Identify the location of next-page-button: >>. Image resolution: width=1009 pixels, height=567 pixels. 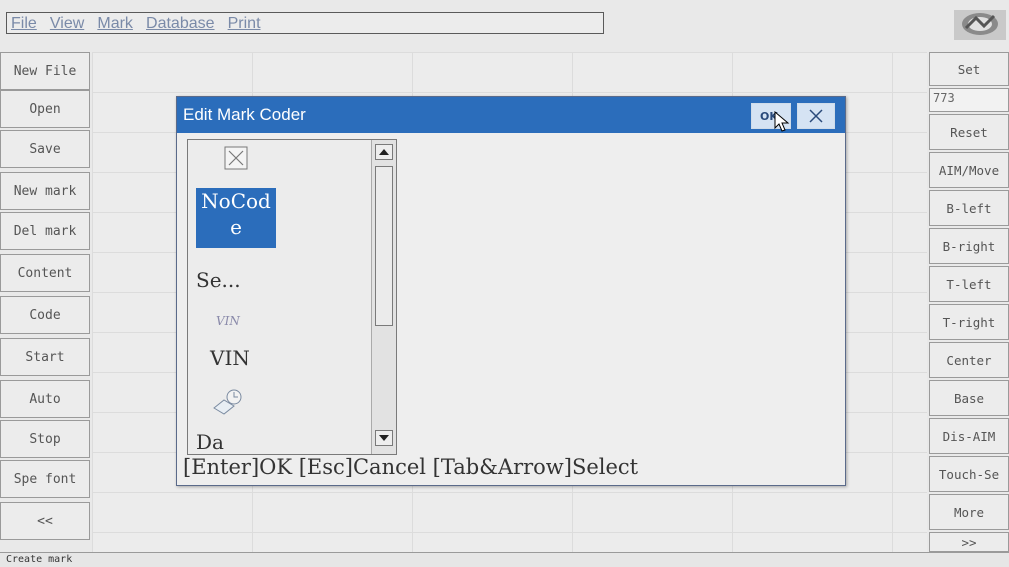
(969, 542).